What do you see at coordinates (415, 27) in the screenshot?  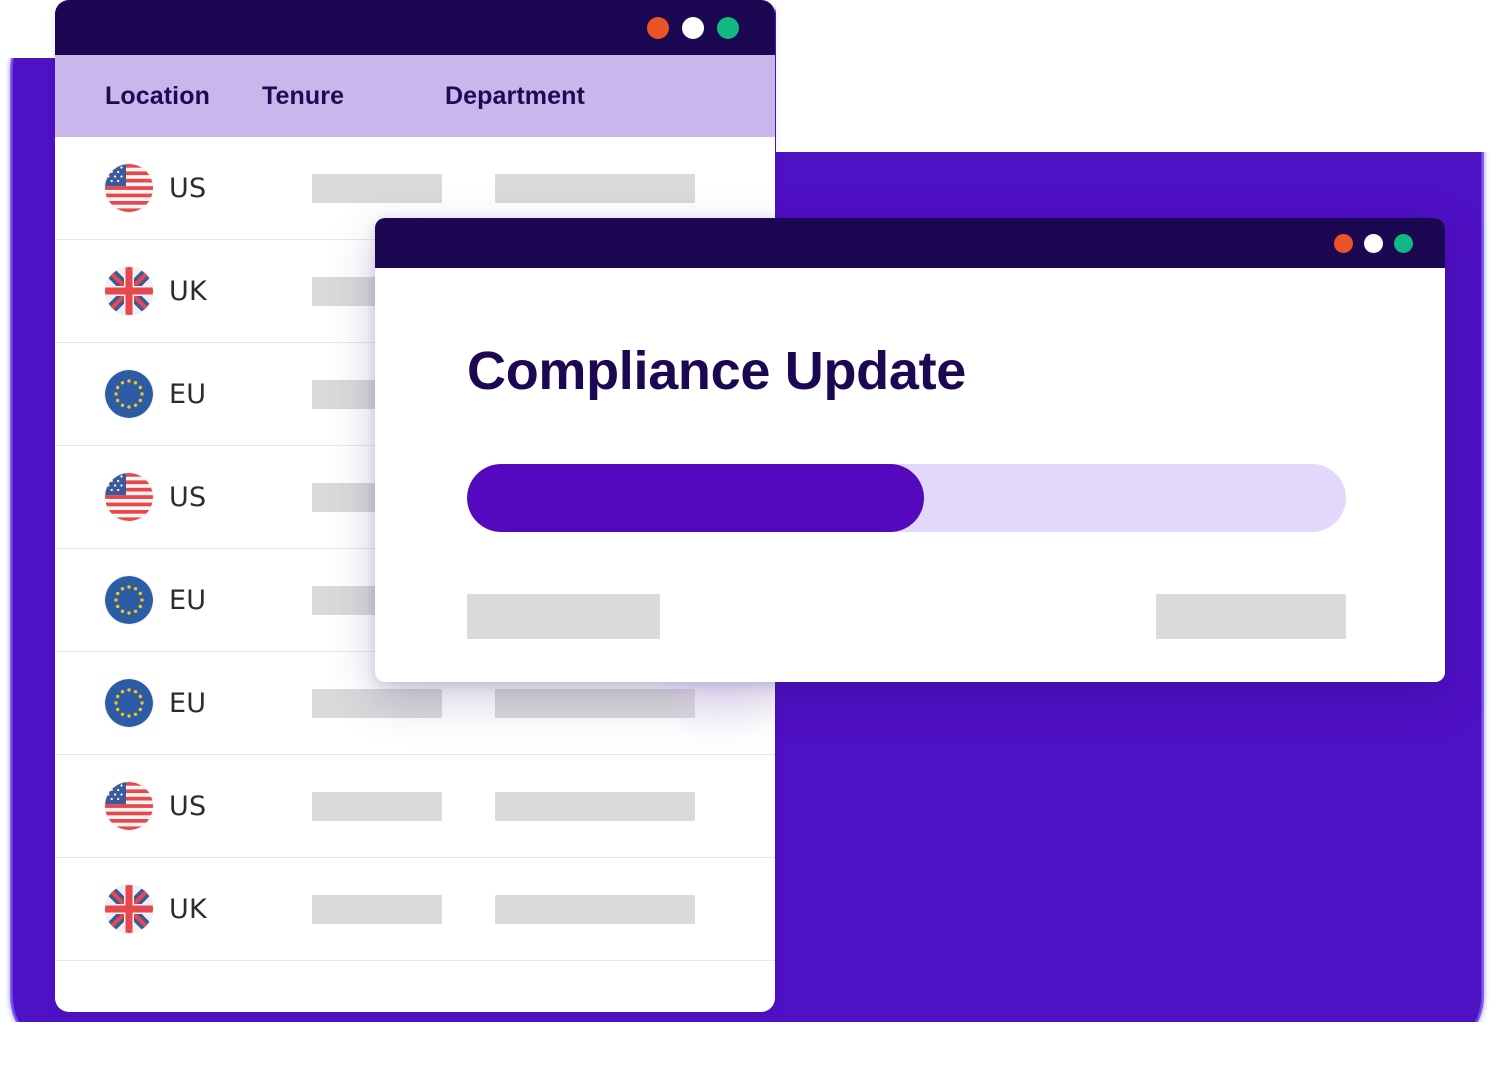 I see `table-window-titlebar` at bounding box center [415, 27].